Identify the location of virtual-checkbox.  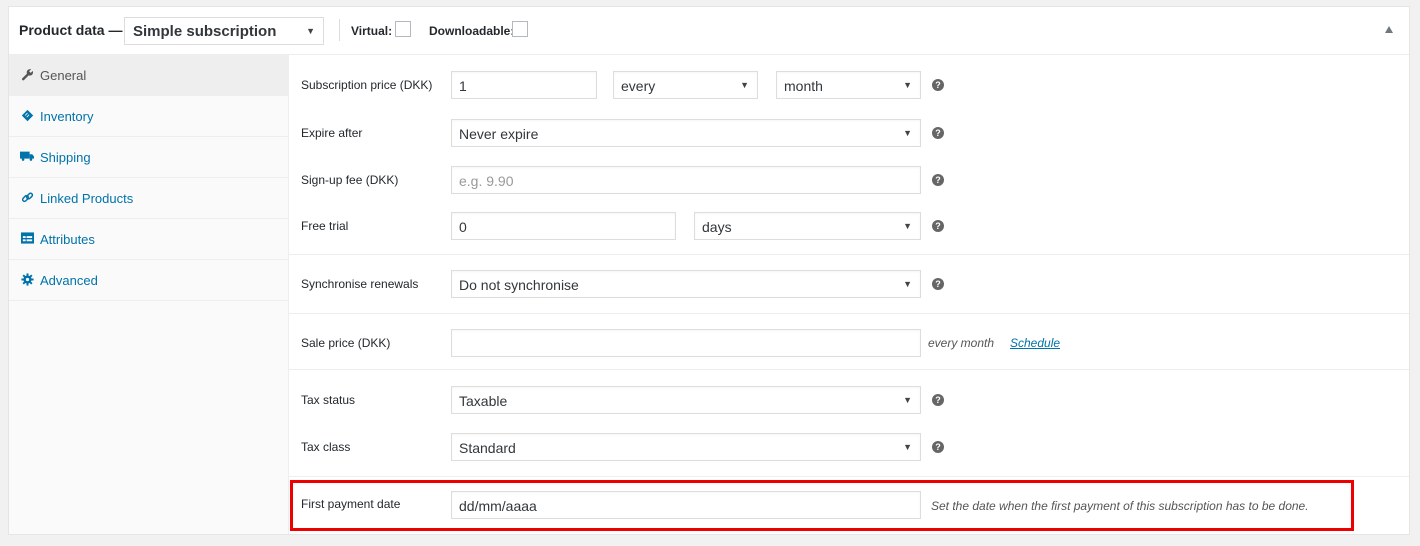
(403, 29).